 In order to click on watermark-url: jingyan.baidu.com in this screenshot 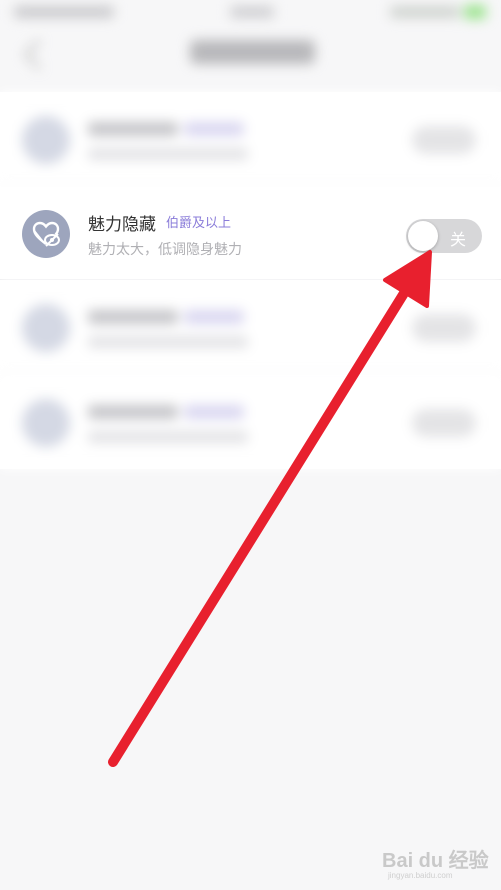, I will do `click(420, 875)`.